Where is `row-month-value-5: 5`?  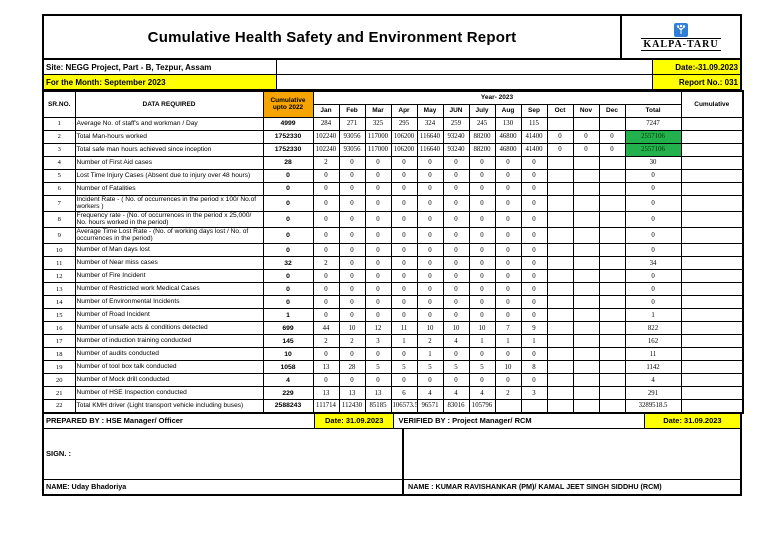 row-month-value-5: 5 is located at coordinates (430, 367).